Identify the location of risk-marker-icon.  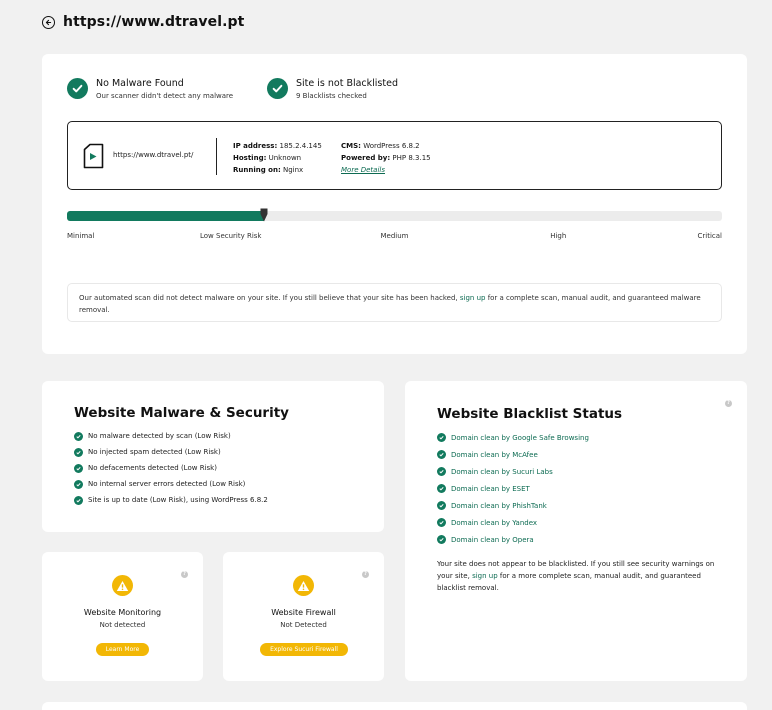
(263, 215).